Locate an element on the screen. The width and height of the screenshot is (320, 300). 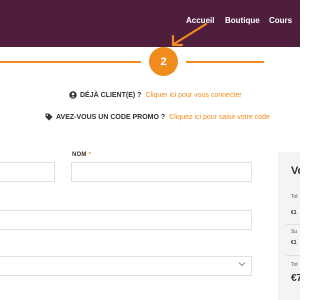
company-field is located at coordinates (126, 220).